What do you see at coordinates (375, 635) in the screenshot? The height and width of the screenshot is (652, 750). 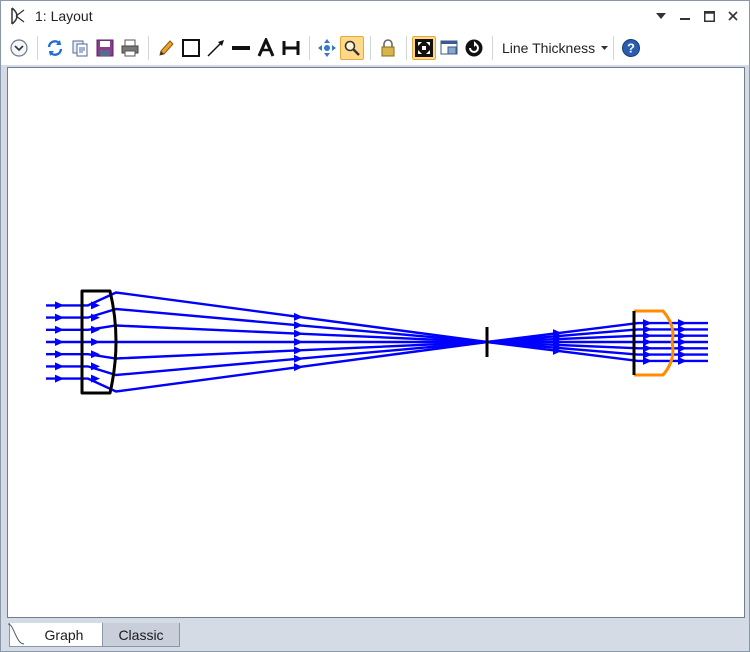 I see `tab-bar: Graph Classic` at bounding box center [375, 635].